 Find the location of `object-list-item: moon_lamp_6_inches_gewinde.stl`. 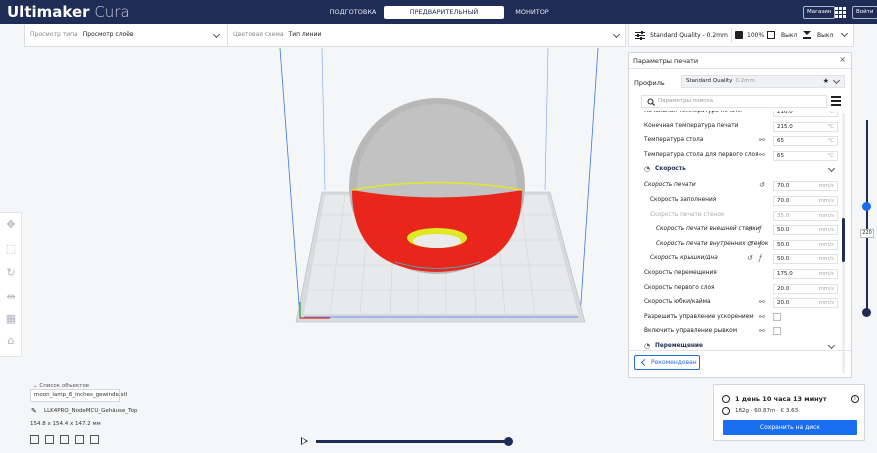

object-list-item: moon_lamp_6_inches_gewinde.stl is located at coordinates (78, 395).